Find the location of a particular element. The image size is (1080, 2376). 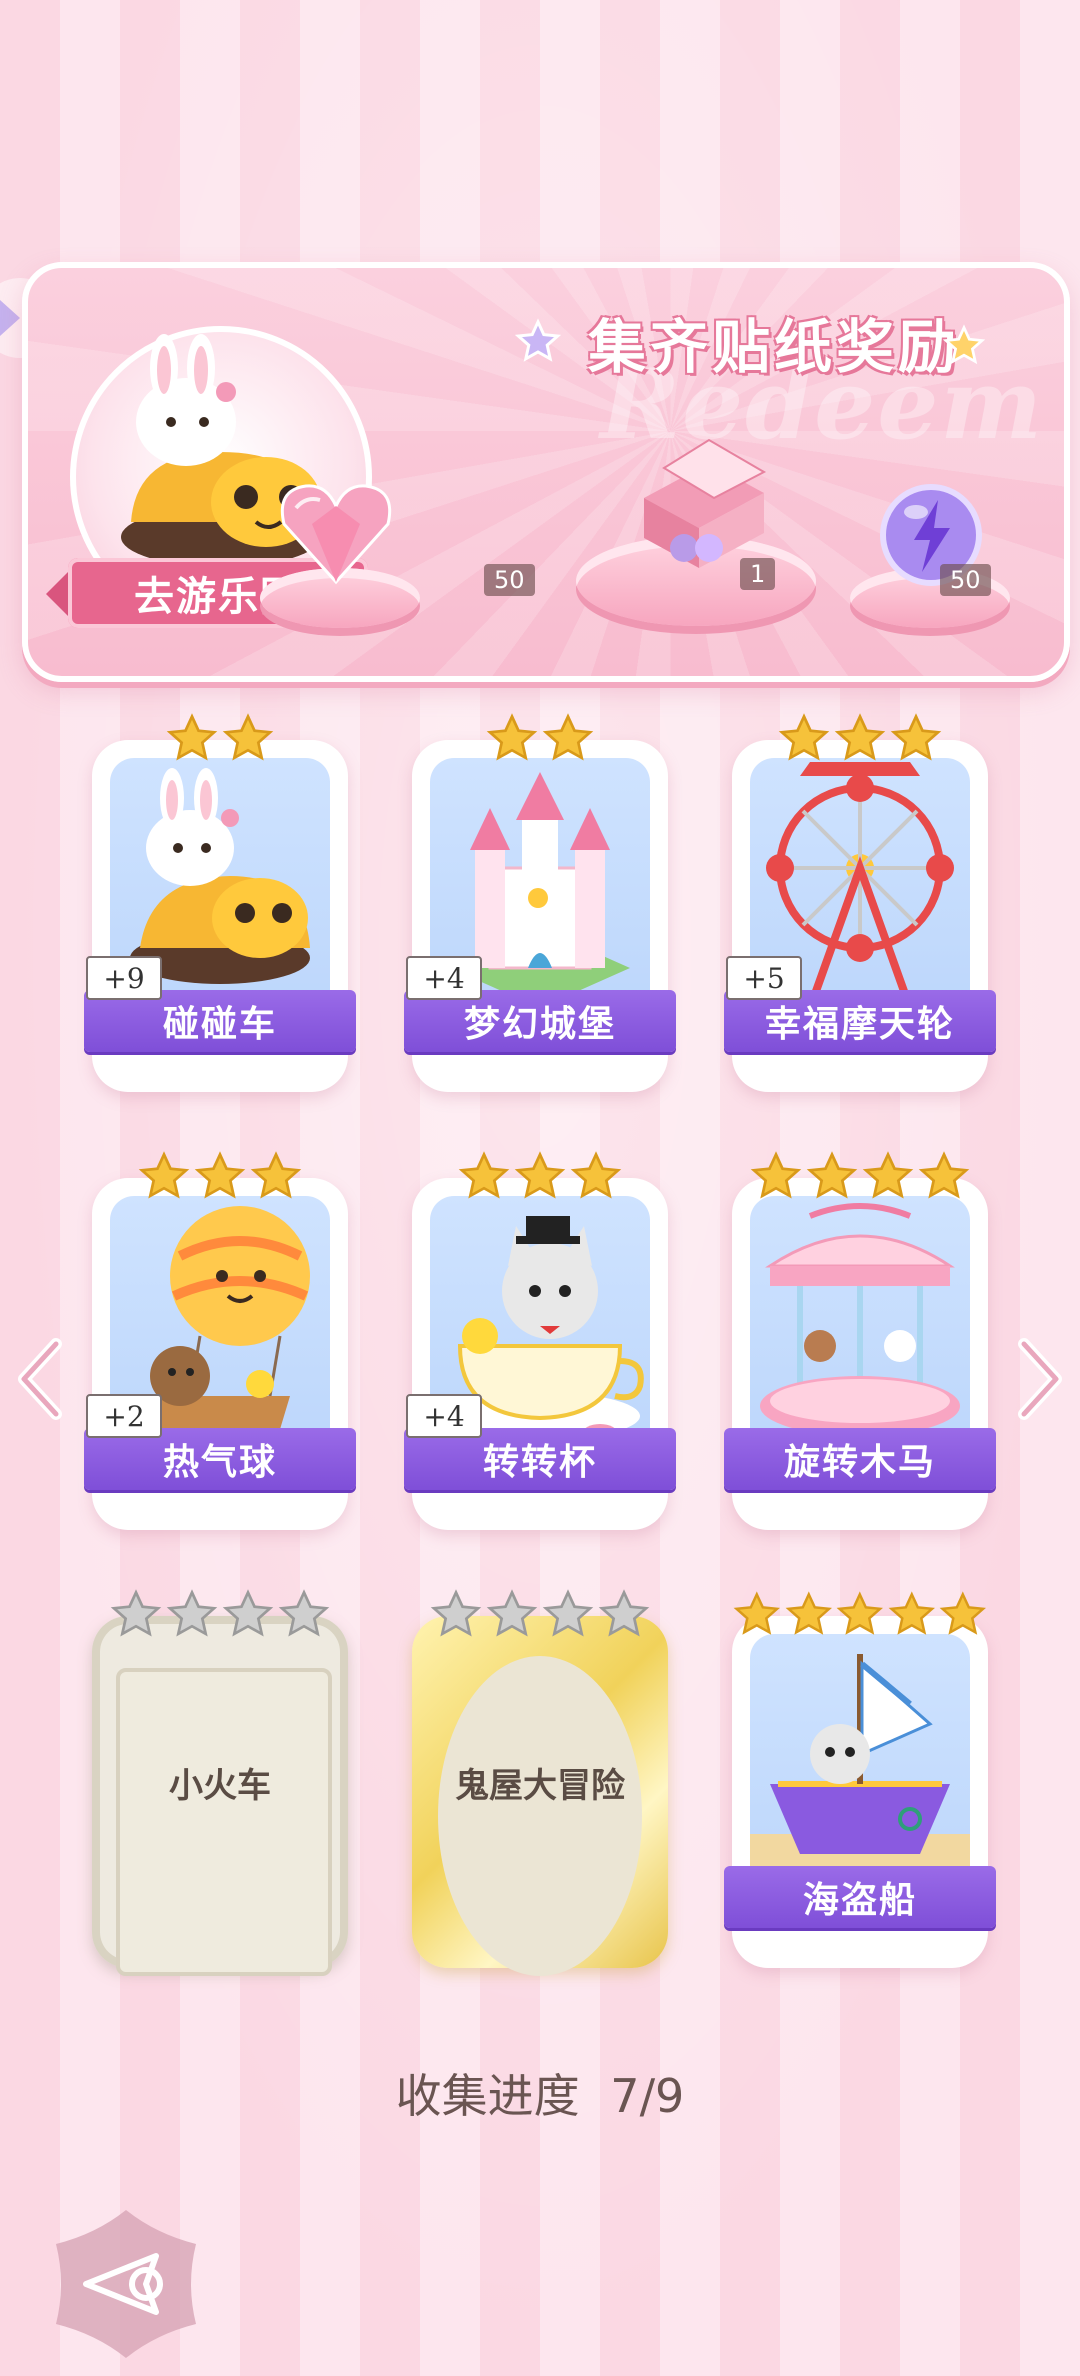

next-page-arrow-icon is located at coordinates (1040, 1379).